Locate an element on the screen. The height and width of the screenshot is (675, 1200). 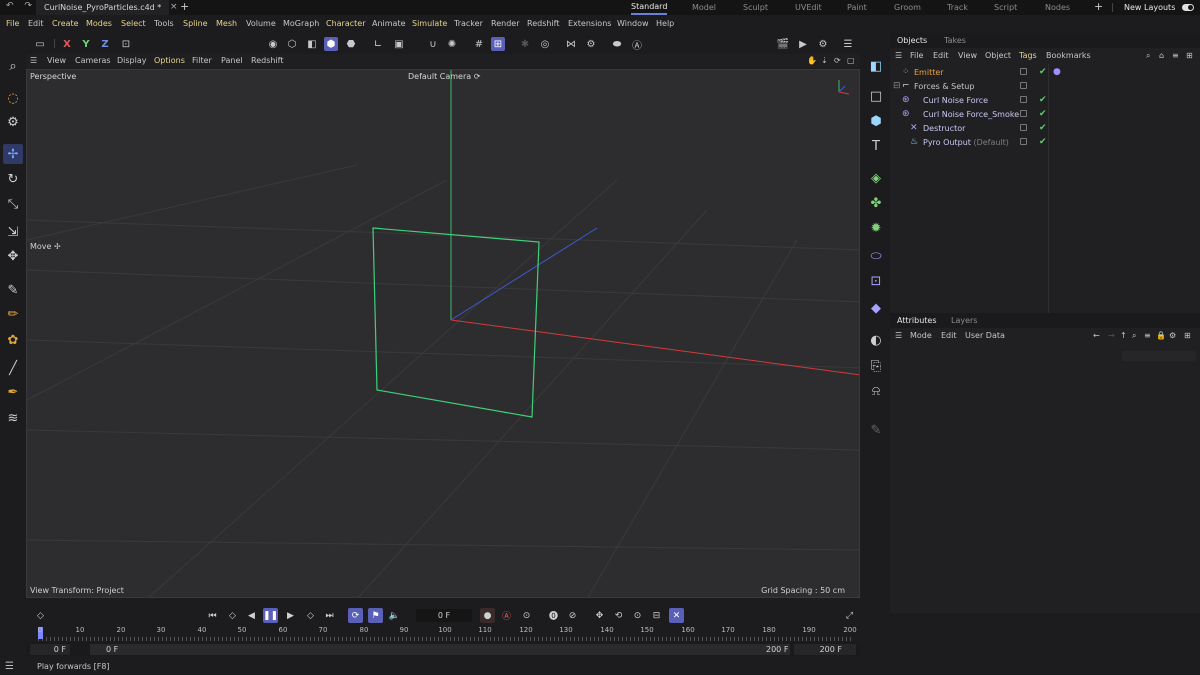
undo-history-icon: ▭ is located at coordinates (40, 44).